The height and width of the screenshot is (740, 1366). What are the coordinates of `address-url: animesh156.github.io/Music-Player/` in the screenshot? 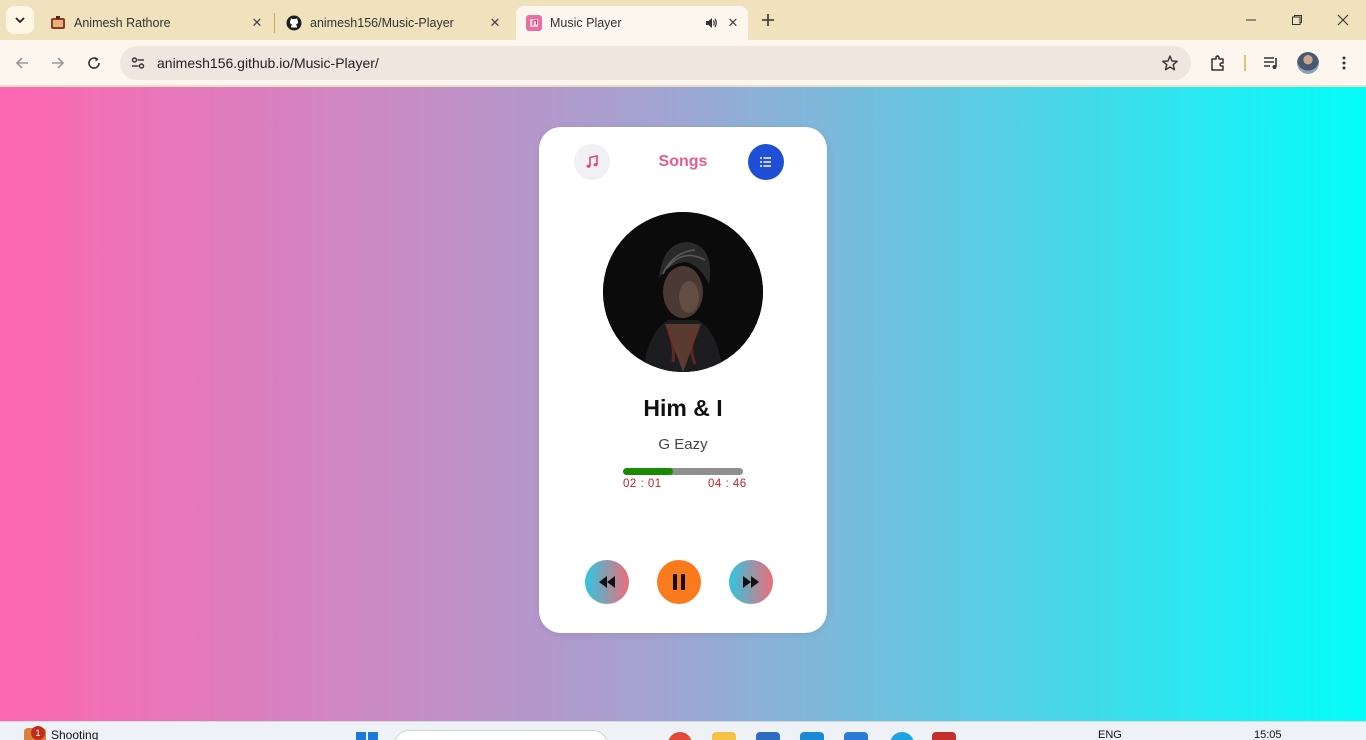 It's located at (268, 63).